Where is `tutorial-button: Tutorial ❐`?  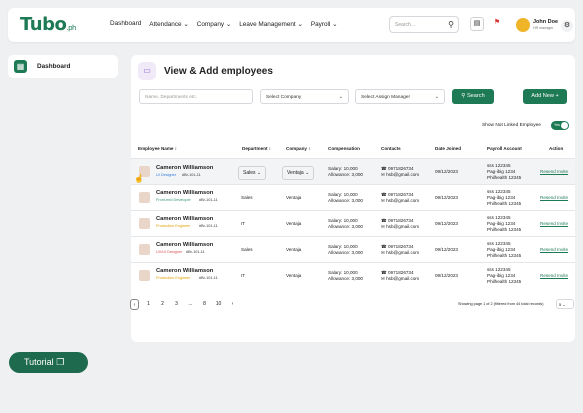 tutorial-button: Tutorial ❐ is located at coordinates (48, 362).